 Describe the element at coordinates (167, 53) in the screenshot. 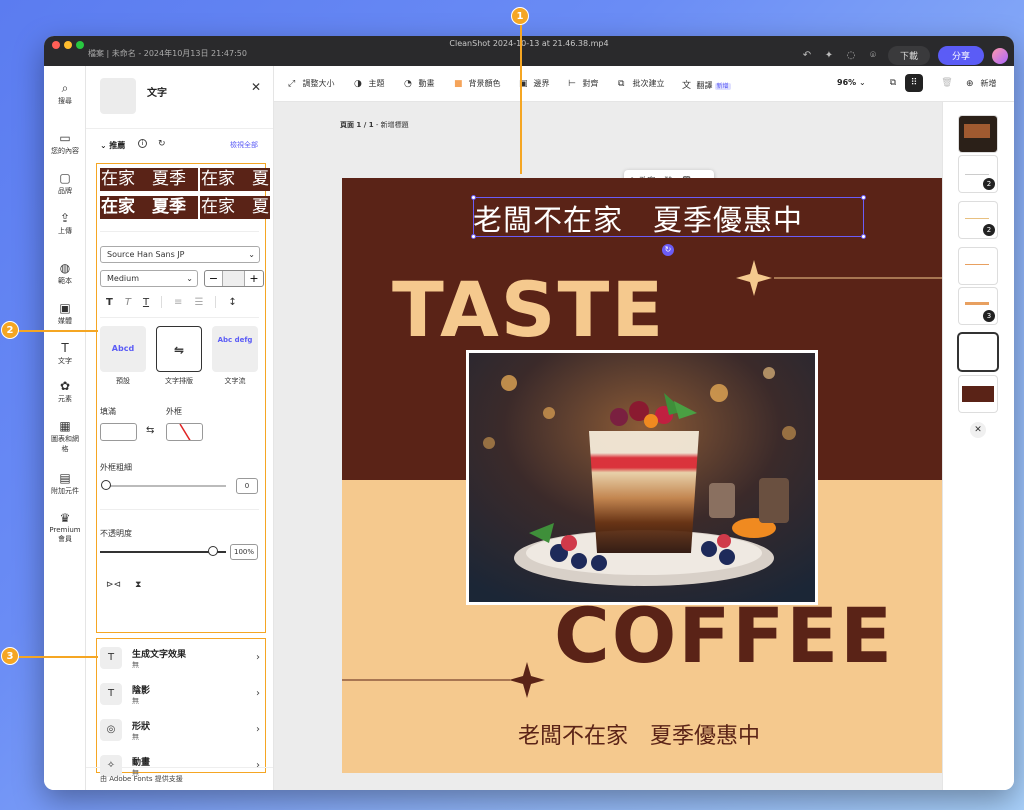

I see `breadcrumb: 檔案 | 未命名 - 2024年10月13日 21:47:50` at that location.